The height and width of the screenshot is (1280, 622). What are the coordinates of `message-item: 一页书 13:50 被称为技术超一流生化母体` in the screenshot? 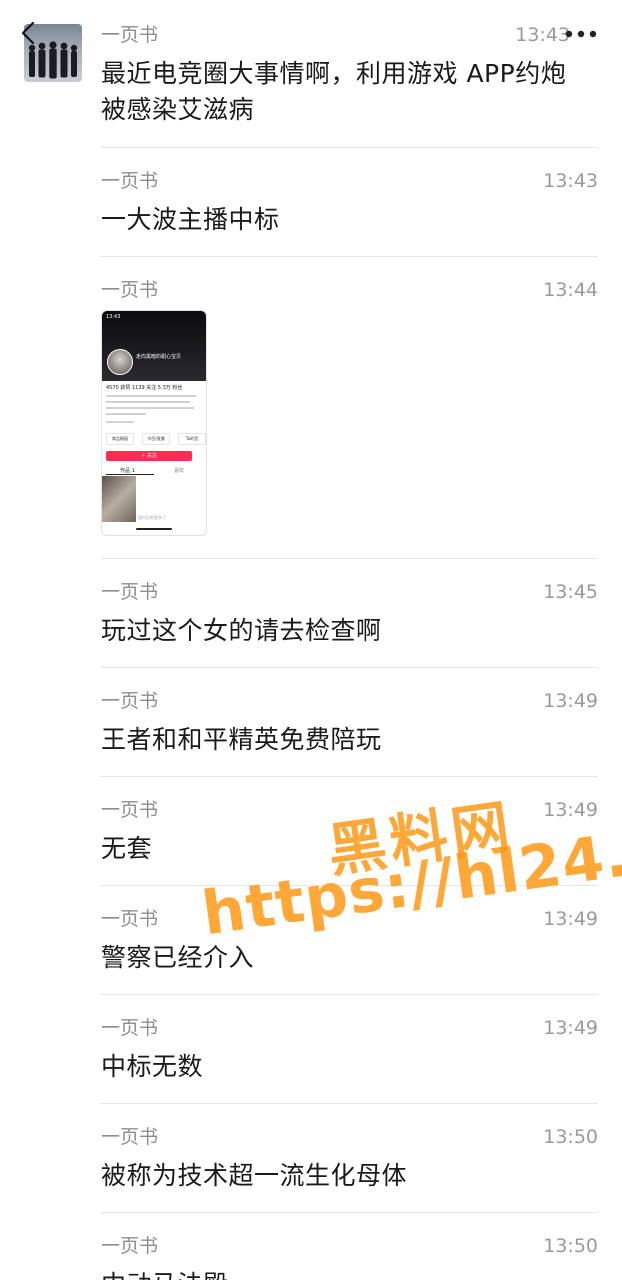 It's located at (349, 1161).